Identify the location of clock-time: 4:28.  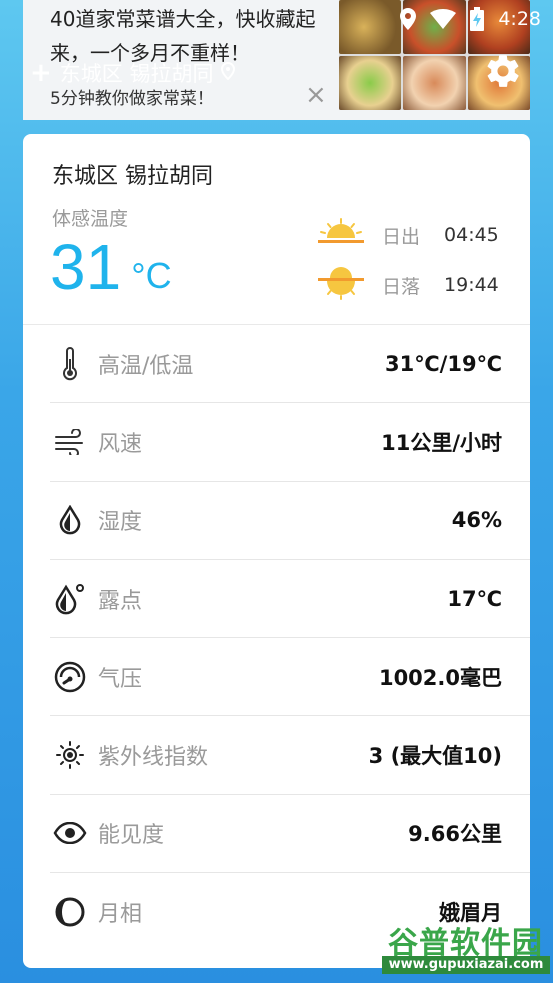
(519, 19).